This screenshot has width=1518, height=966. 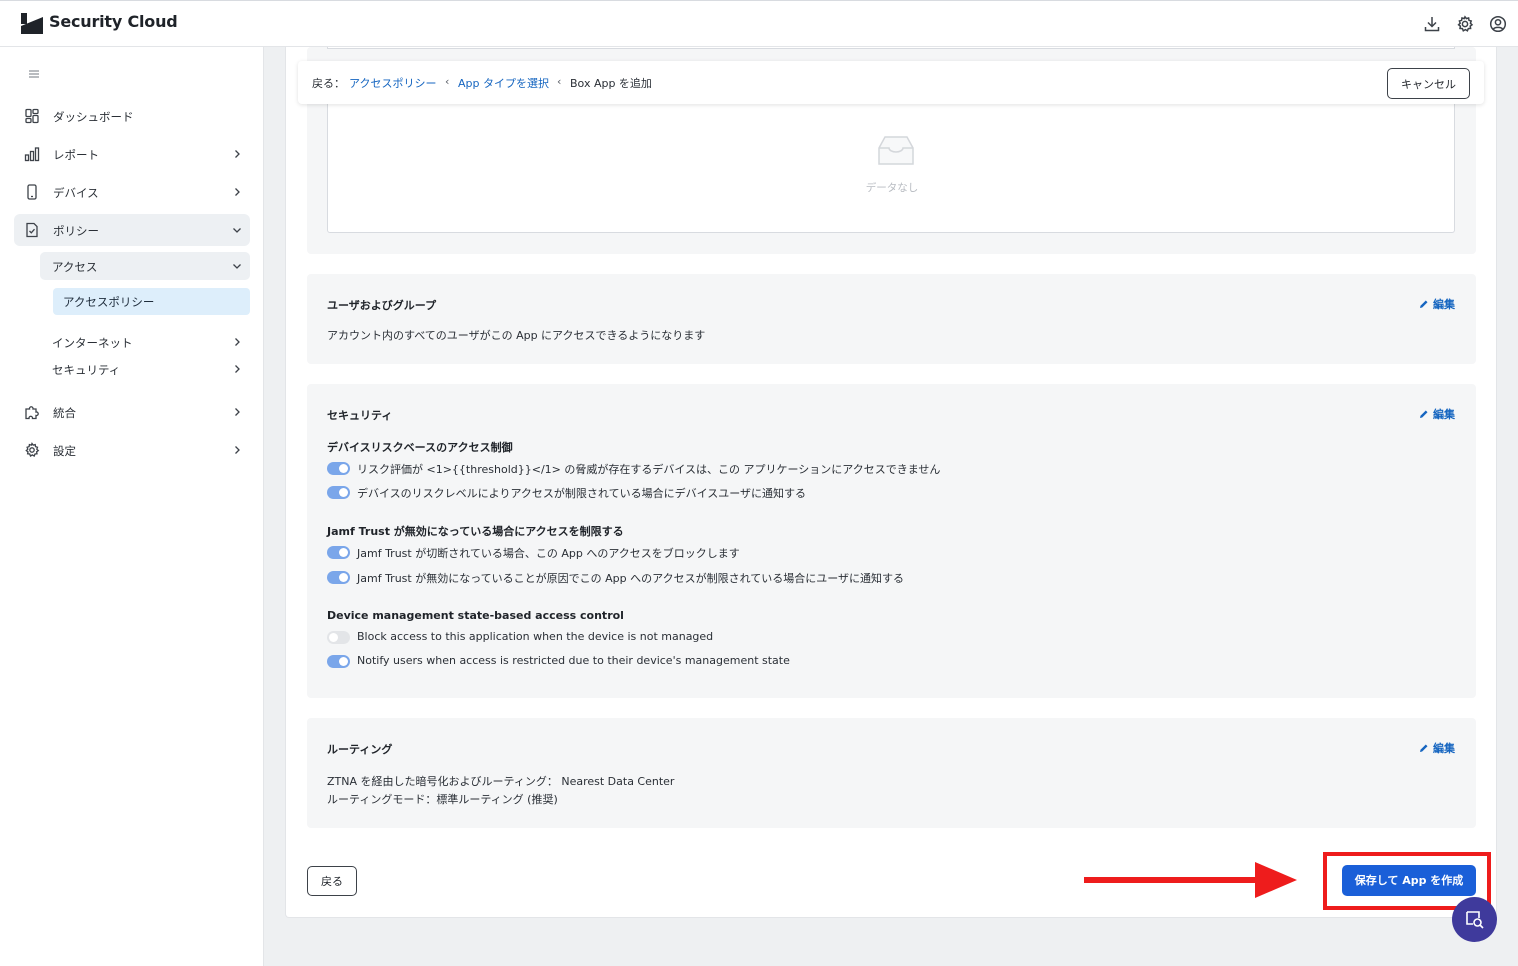 What do you see at coordinates (332, 881) in the screenshot?
I see `back-button: 戻る` at bounding box center [332, 881].